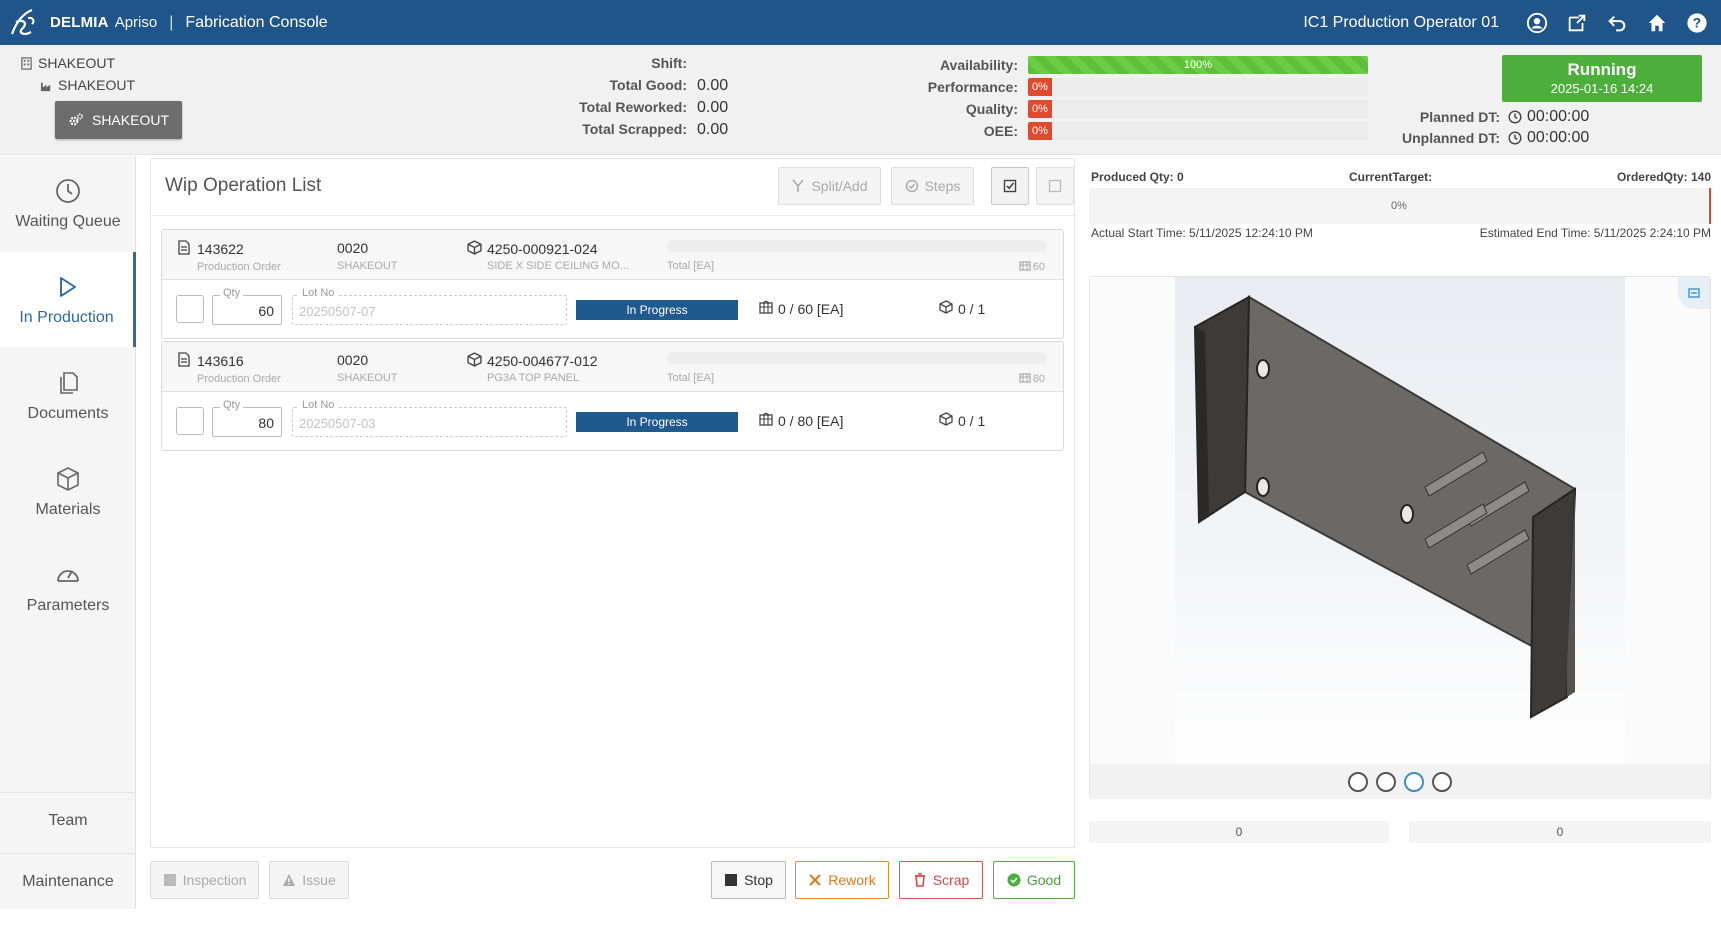 The image size is (1721, 929). Describe the element at coordinates (691, 266) in the screenshot. I see `order-total-label: Total [EA]` at that location.